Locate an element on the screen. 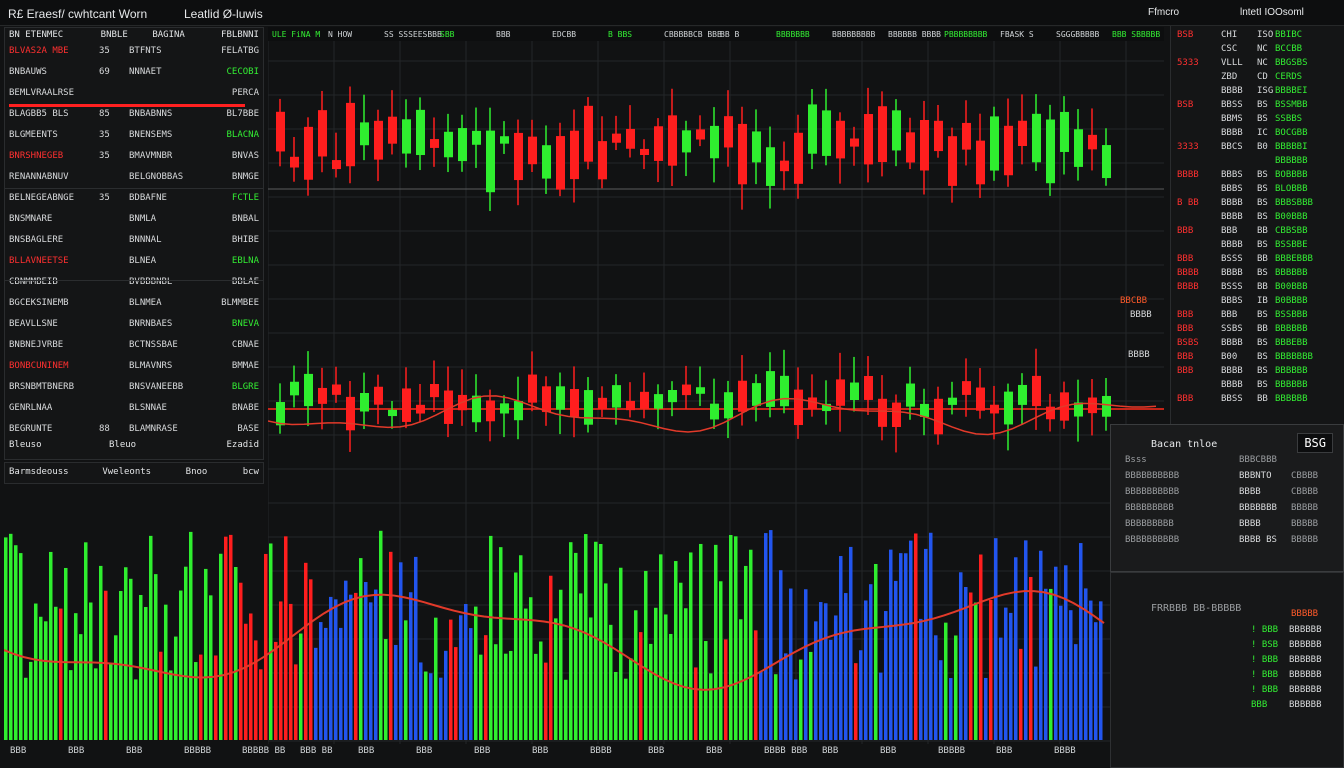  sub-header-1: Barmsdeouss is located at coordinates (54, 473).